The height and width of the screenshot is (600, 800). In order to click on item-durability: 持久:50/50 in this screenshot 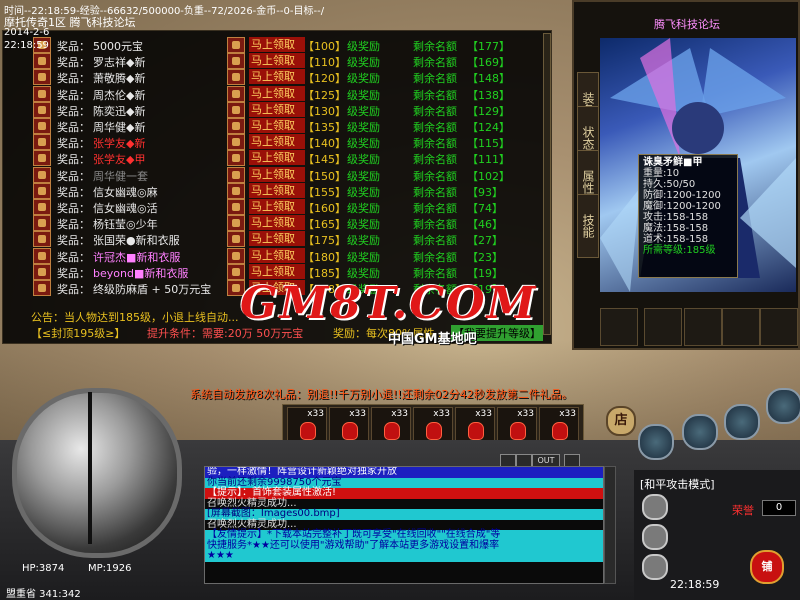, I will do `click(669, 184)`.